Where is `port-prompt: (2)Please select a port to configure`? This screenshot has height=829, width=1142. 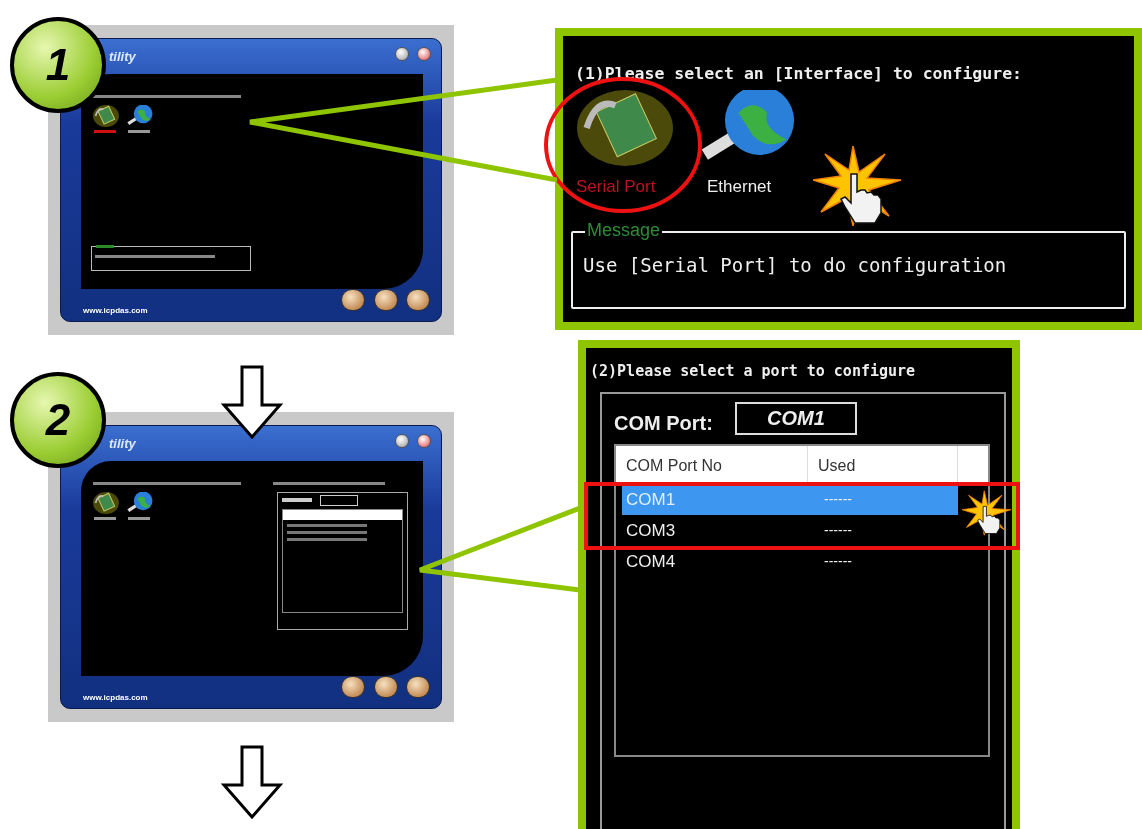
port-prompt: (2)Please select a port to configure is located at coordinates (753, 371).